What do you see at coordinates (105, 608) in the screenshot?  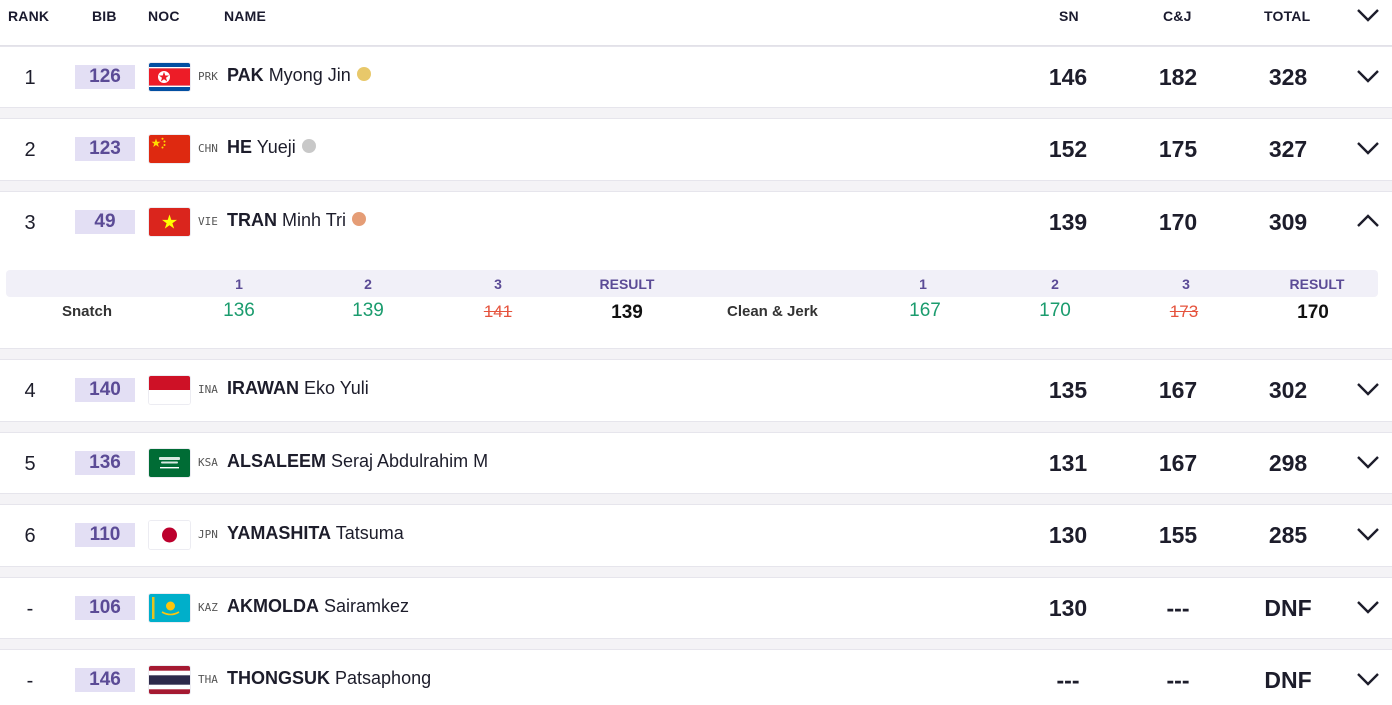 I see `bib-badge: 106` at bounding box center [105, 608].